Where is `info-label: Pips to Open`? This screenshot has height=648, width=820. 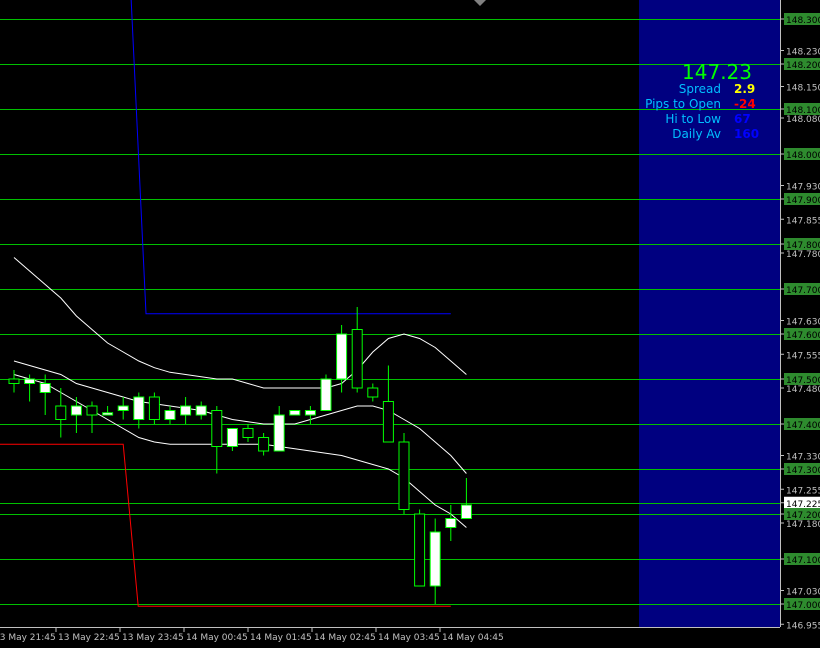 info-label: Pips to Open is located at coordinates (683, 104).